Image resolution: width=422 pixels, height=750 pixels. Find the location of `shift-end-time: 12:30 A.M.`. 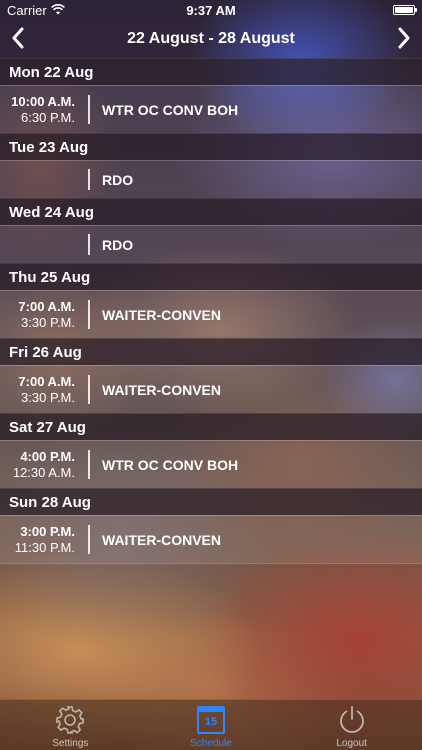

shift-end-time: 12:30 A.M. is located at coordinates (43, 472).